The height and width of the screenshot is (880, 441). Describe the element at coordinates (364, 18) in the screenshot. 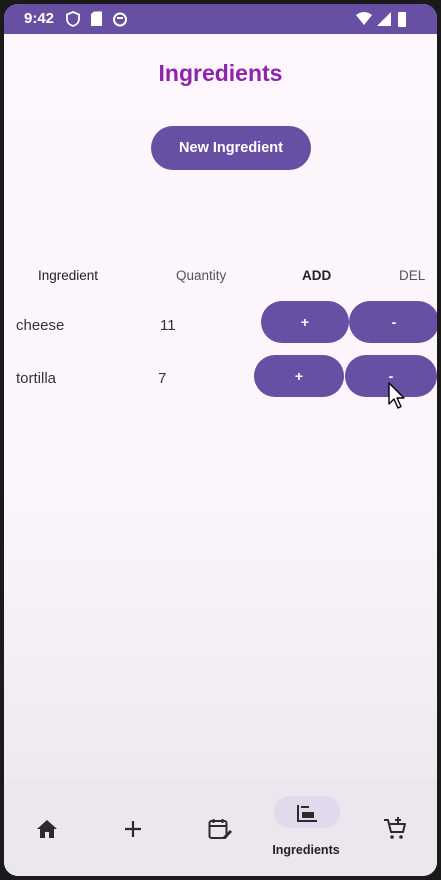

I see `wifi-icon` at that location.